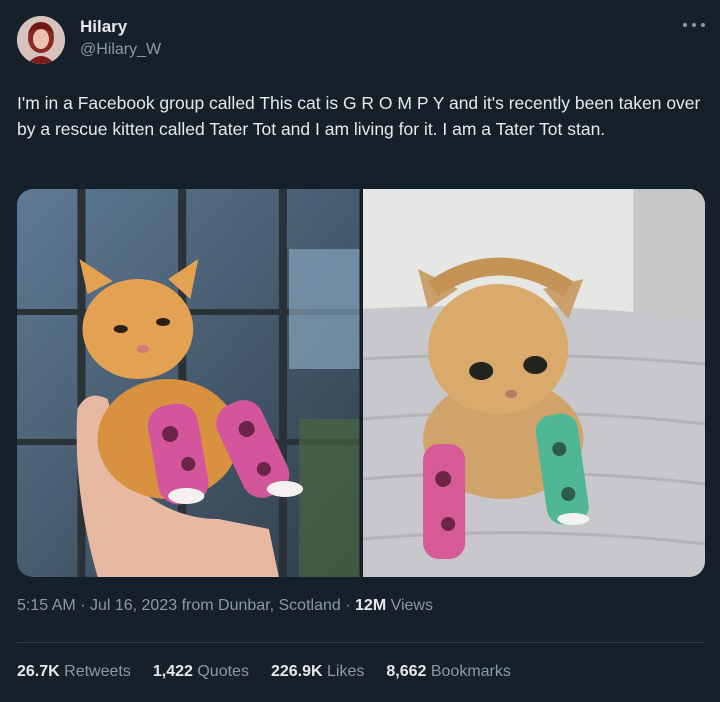 The width and height of the screenshot is (720, 702). What do you see at coordinates (470, 671) in the screenshot?
I see `bookmarks-label: Bookmarks` at bounding box center [470, 671].